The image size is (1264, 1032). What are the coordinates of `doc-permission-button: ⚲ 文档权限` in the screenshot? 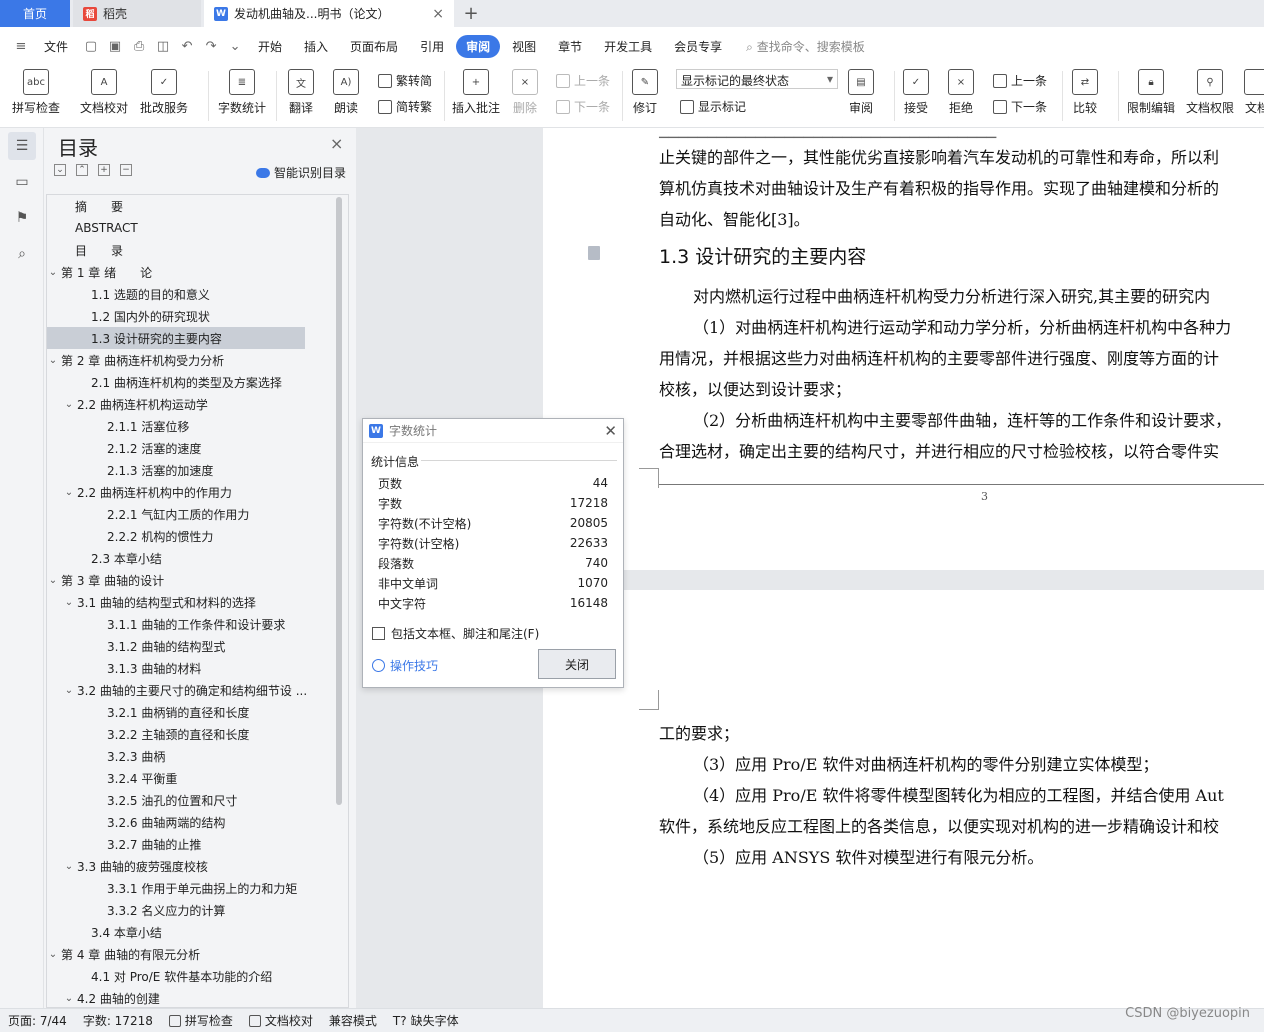 It's located at (1210, 92).